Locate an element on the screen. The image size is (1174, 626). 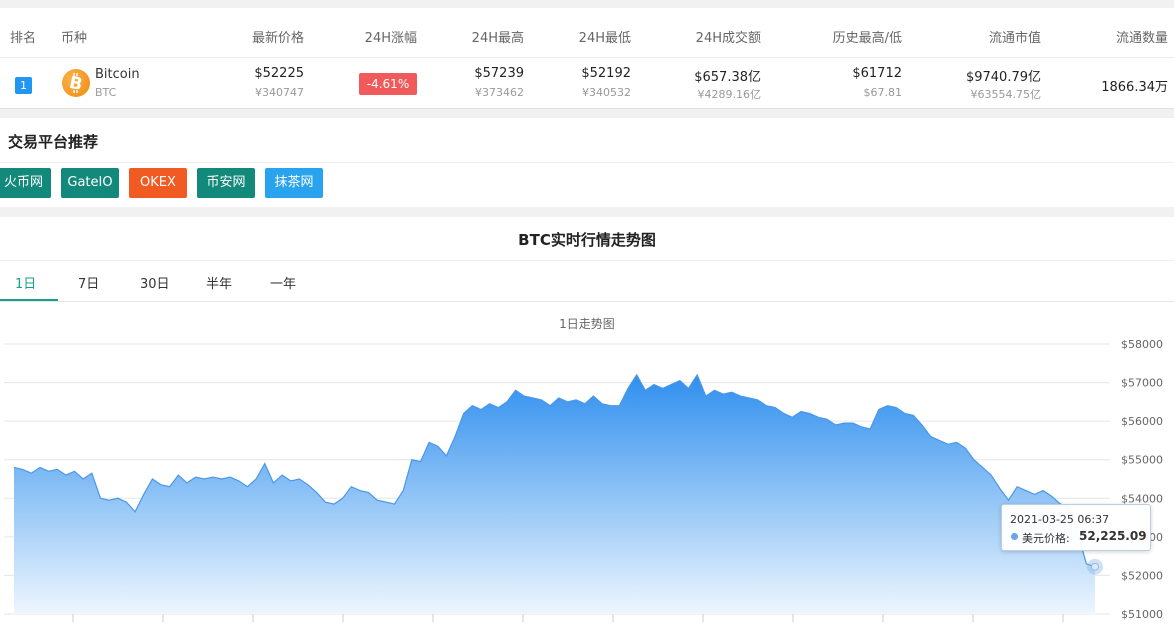
y-tick-label: $57000 is located at coordinates (1142, 383).